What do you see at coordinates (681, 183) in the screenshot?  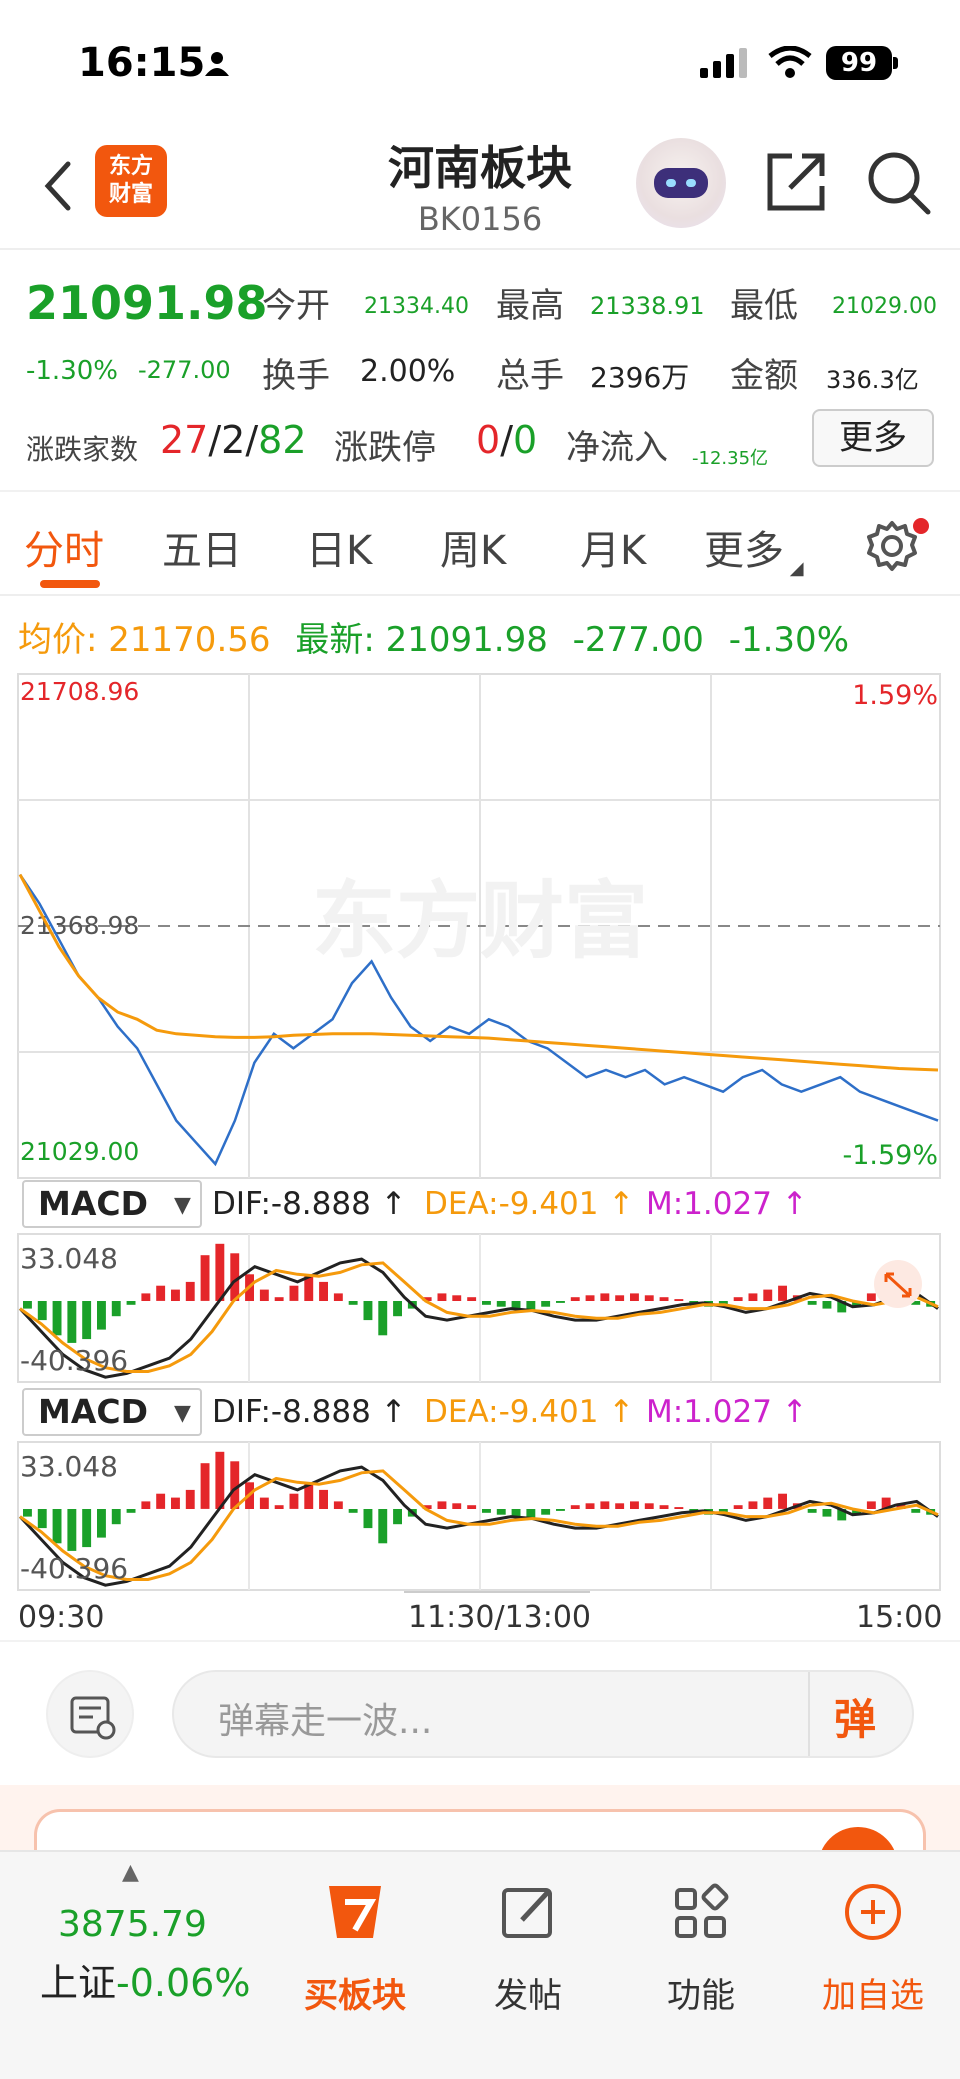 I see `assistant-robot-icon` at bounding box center [681, 183].